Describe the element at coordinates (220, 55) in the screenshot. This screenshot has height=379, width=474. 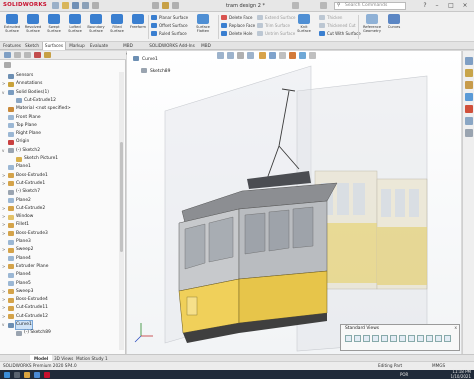
I see `zoom-to-fit-icon` at that location.